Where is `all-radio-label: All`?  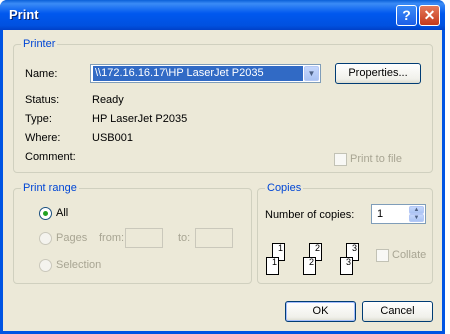
all-radio-label: All is located at coordinates (62, 213).